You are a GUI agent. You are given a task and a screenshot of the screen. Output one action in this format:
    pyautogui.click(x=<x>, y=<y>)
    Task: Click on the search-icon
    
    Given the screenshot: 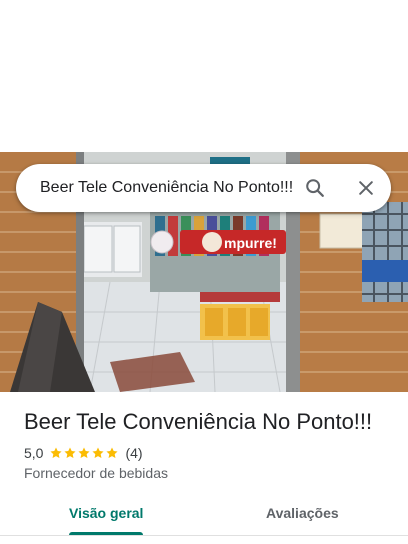 What is the action you would take?
    pyautogui.click(x=315, y=188)
    